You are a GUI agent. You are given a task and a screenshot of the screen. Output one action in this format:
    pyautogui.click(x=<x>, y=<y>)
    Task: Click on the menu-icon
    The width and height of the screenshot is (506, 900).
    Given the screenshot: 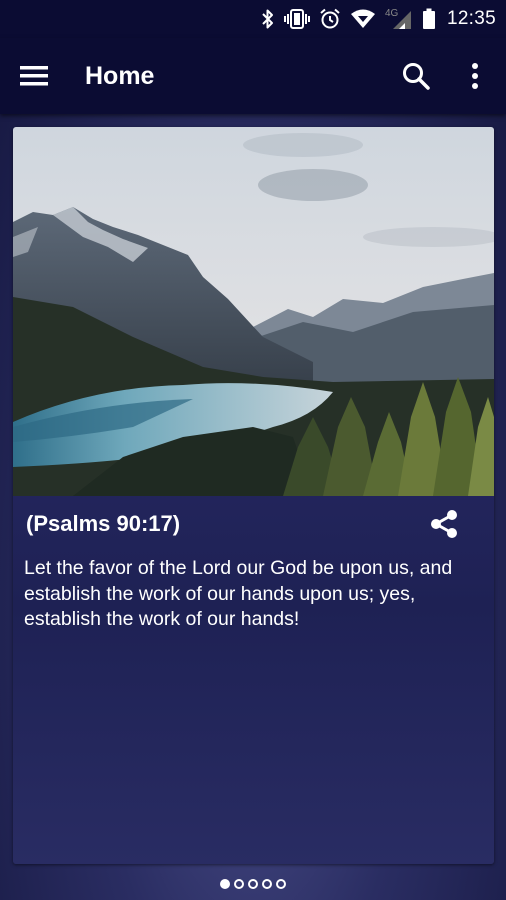 What is the action you would take?
    pyautogui.click(x=34, y=76)
    